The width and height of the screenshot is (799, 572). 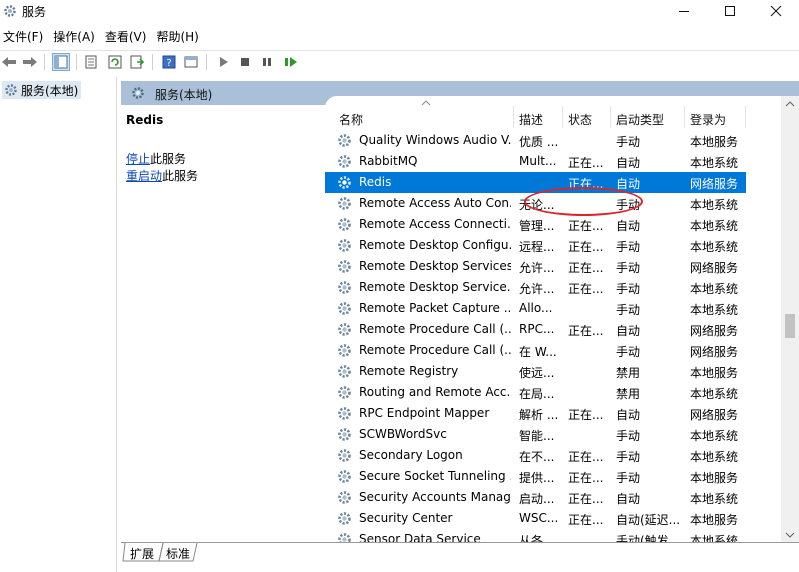 What do you see at coordinates (403, 434) in the screenshot?
I see `cell-name: SCWBWordSvc` at bounding box center [403, 434].